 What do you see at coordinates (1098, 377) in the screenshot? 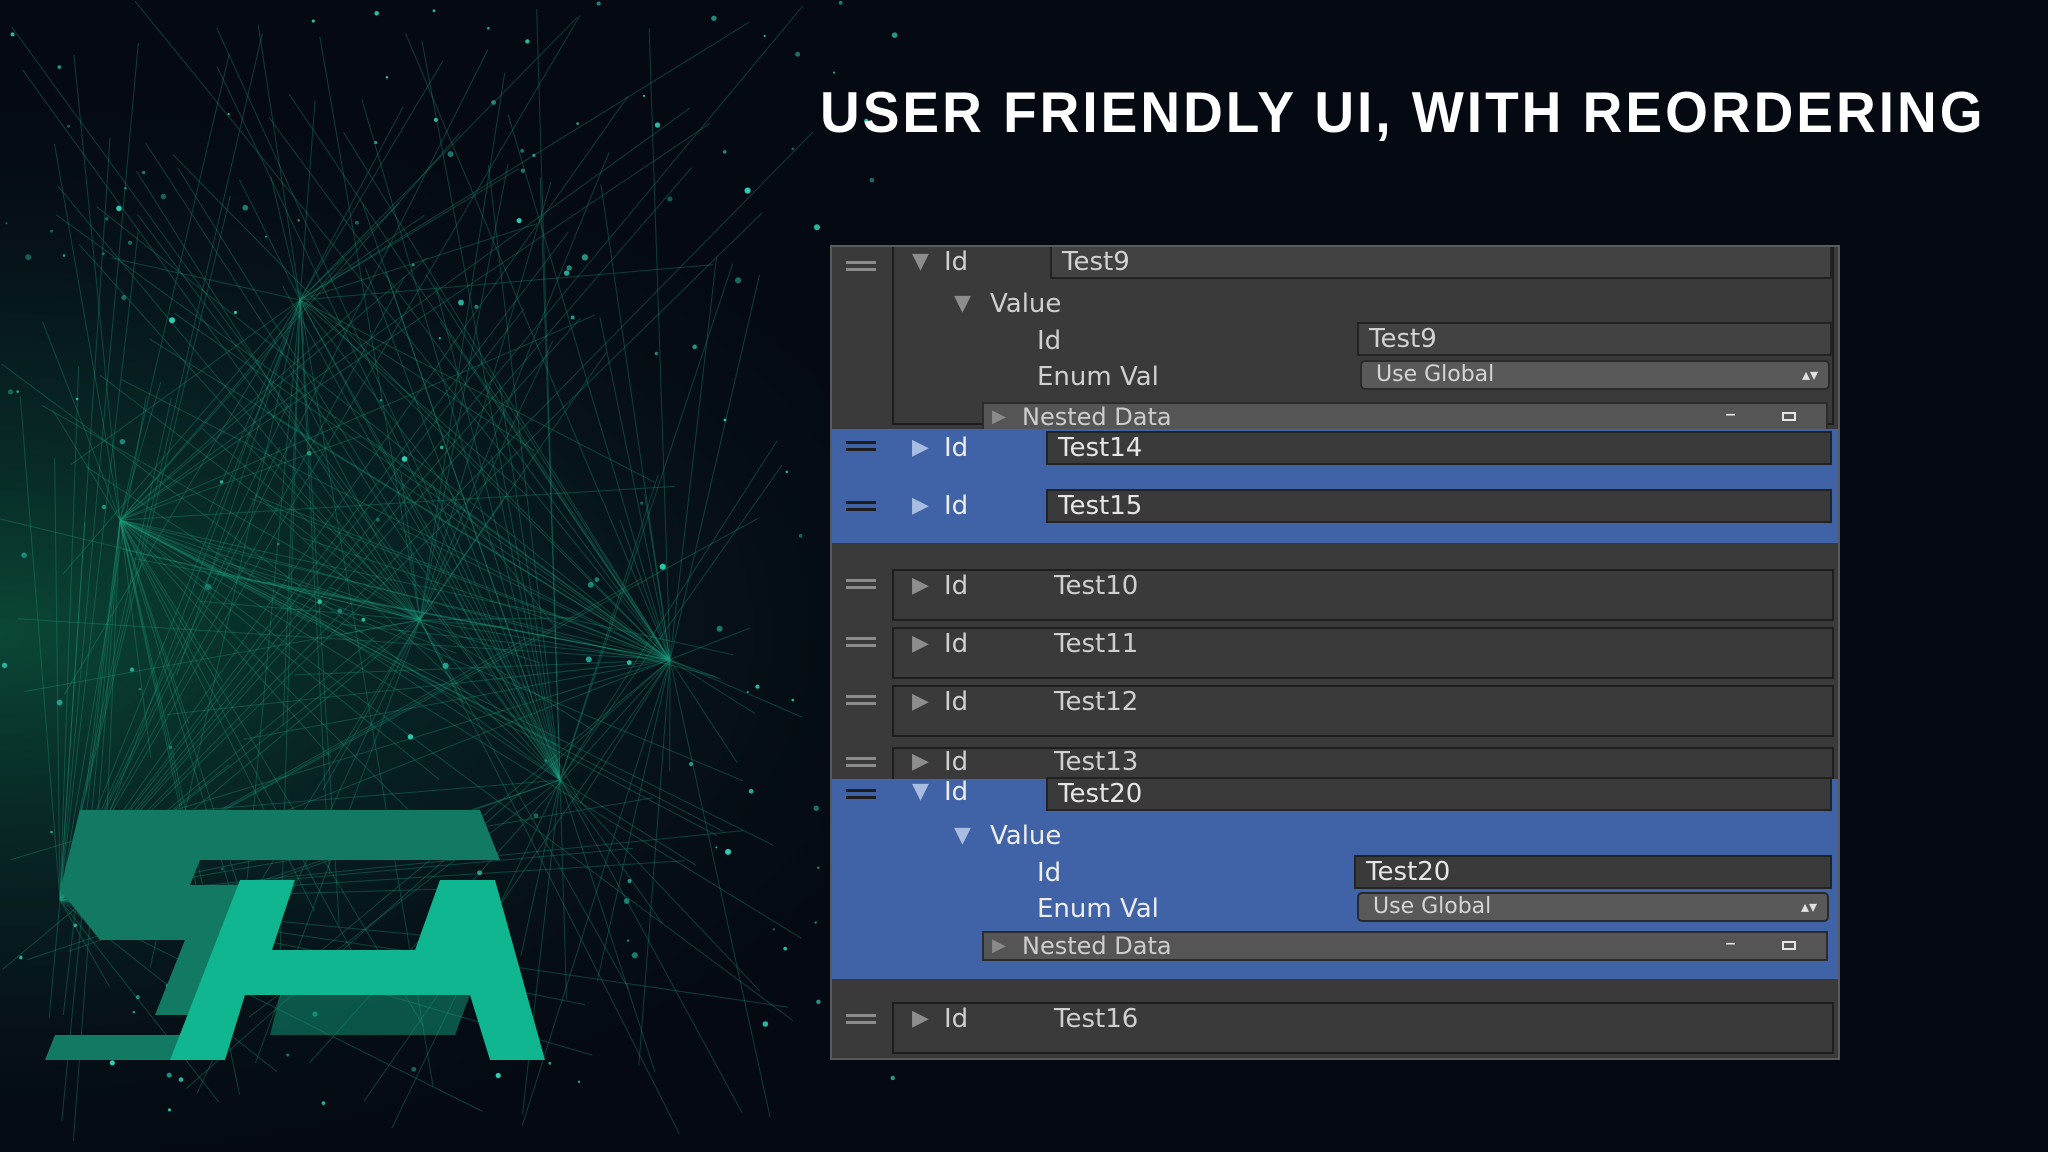
I see `enum-val-label: Enum Val` at bounding box center [1098, 377].